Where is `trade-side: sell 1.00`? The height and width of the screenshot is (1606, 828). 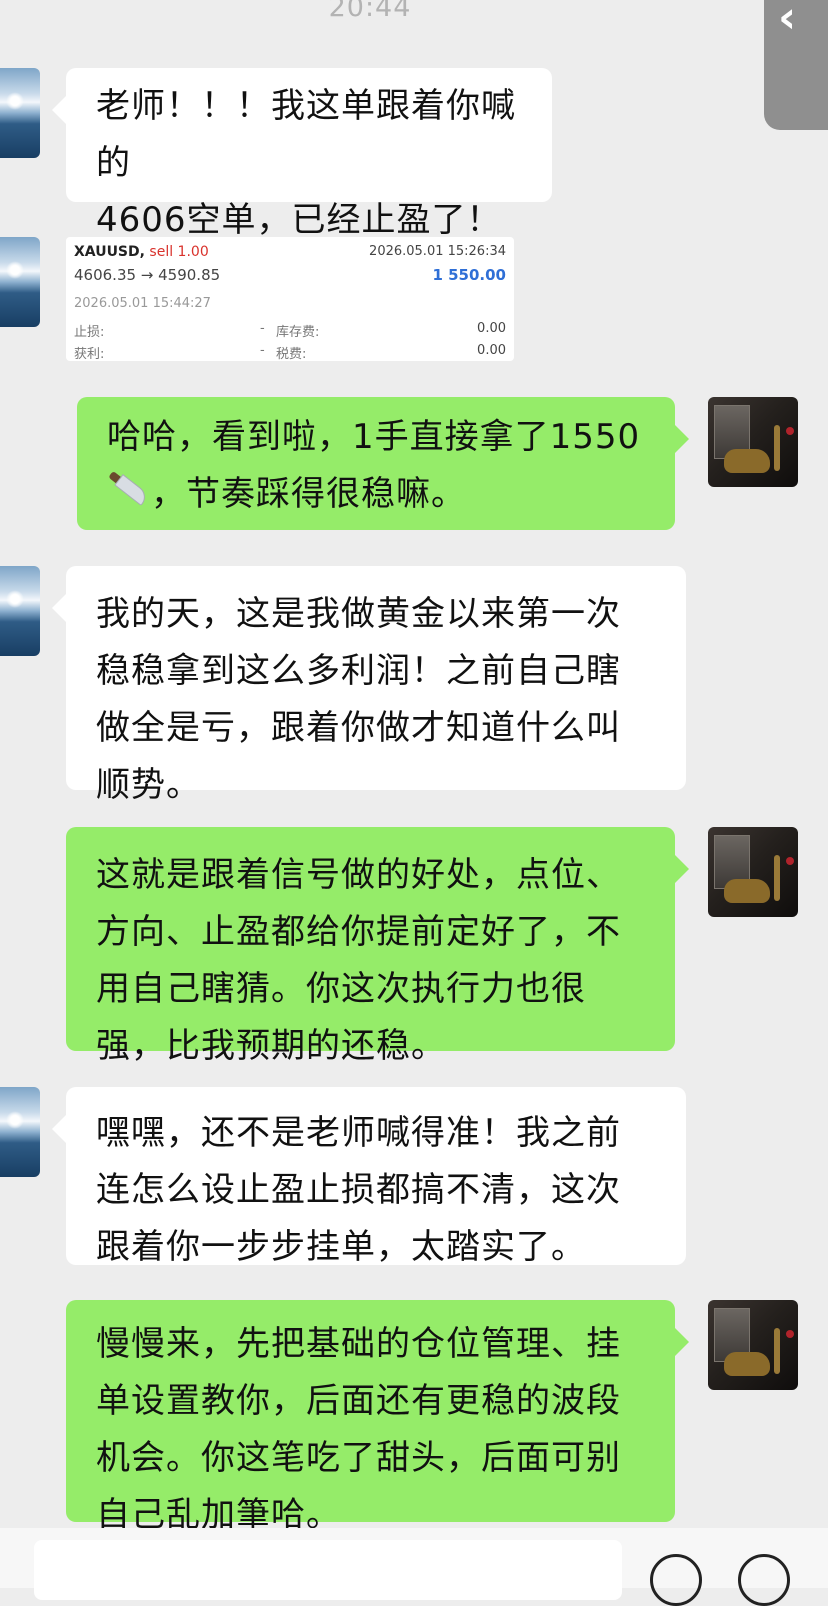
trade-side: sell 1.00 is located at coordinates (179, 252).